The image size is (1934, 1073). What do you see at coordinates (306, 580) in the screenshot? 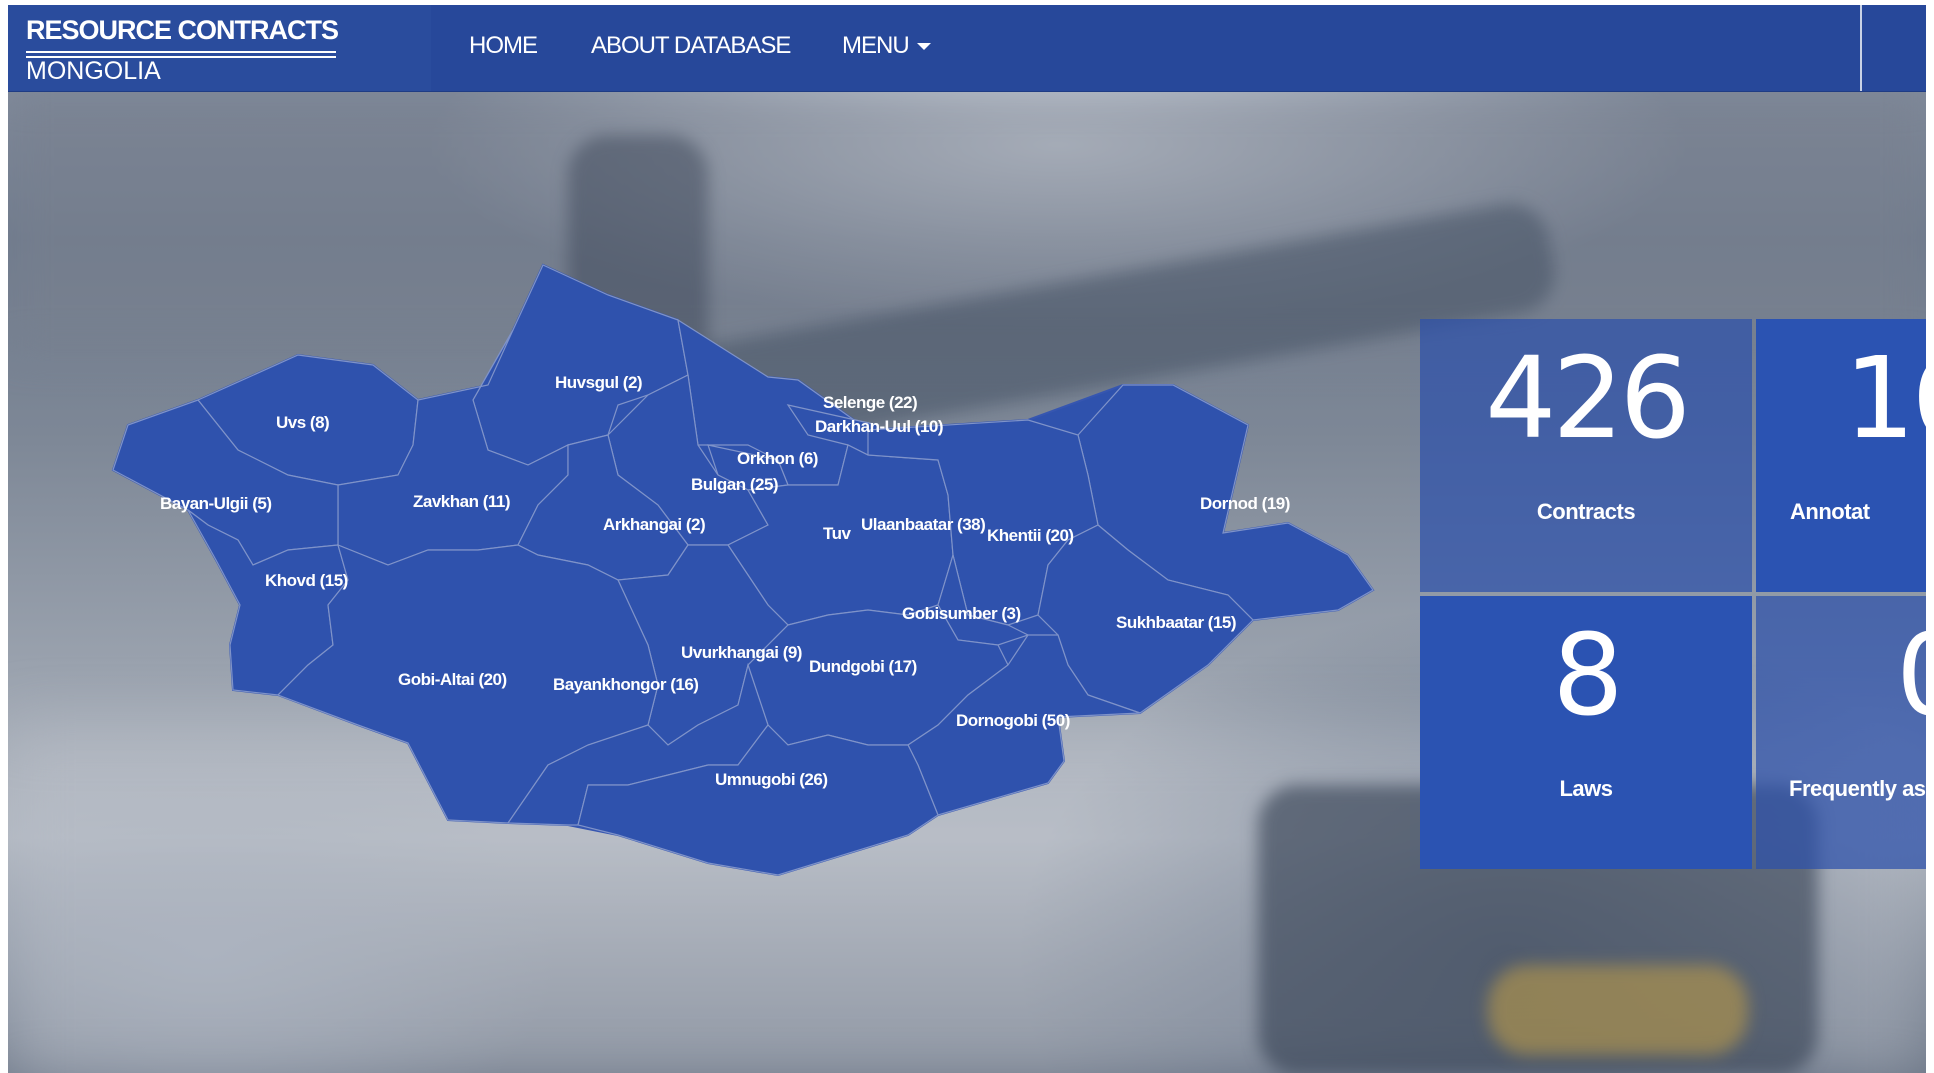
I see `province-label-khovd: Khovd (15)` at bounding box center [306, 580].